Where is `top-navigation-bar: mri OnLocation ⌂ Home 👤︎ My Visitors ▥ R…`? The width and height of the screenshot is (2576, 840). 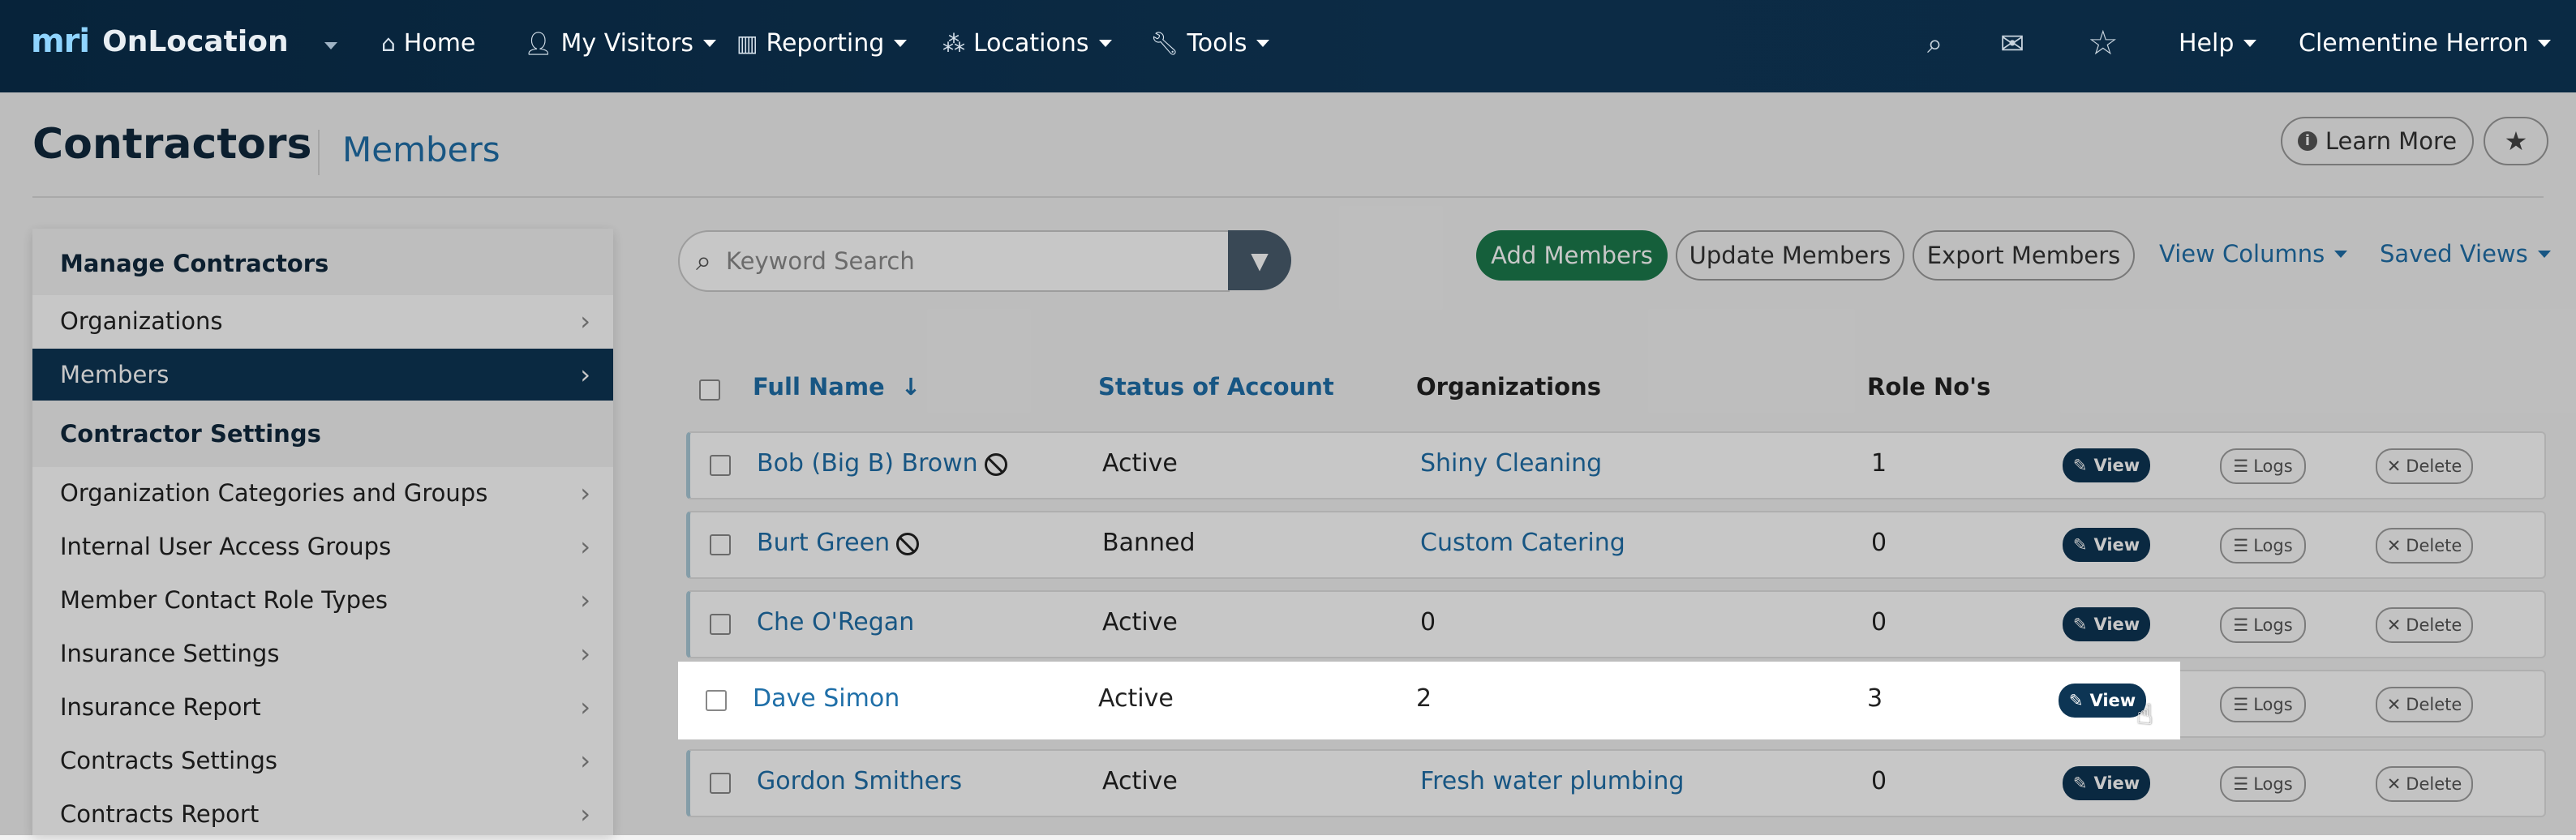 top-navigation-bar: mri OnLocation ⌂ Home 👤︎ My Visitors ▥ R… is located at coordinates (1288, 46).